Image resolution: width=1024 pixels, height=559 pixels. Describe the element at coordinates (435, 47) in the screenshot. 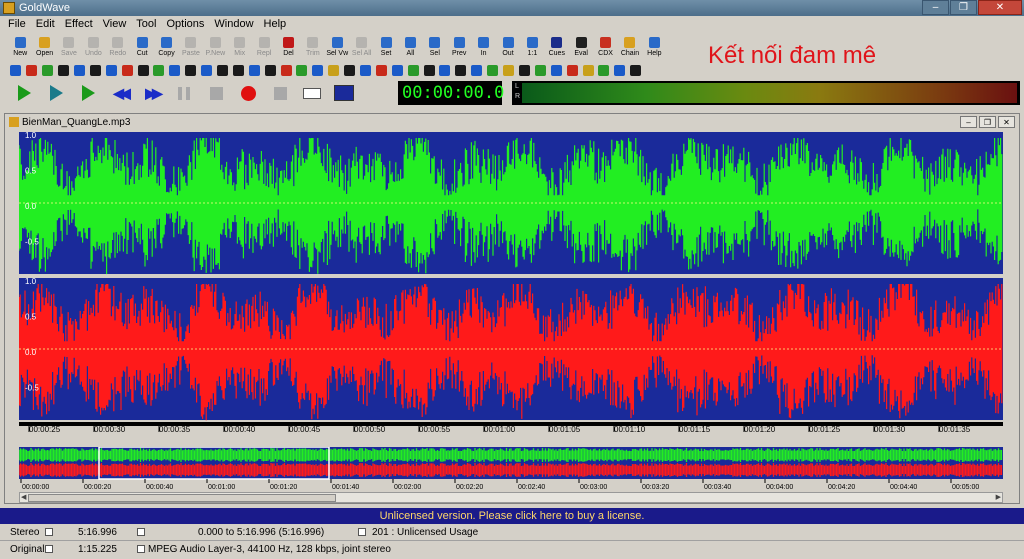

I see `toolbar-button-sel: Sel` at that location.